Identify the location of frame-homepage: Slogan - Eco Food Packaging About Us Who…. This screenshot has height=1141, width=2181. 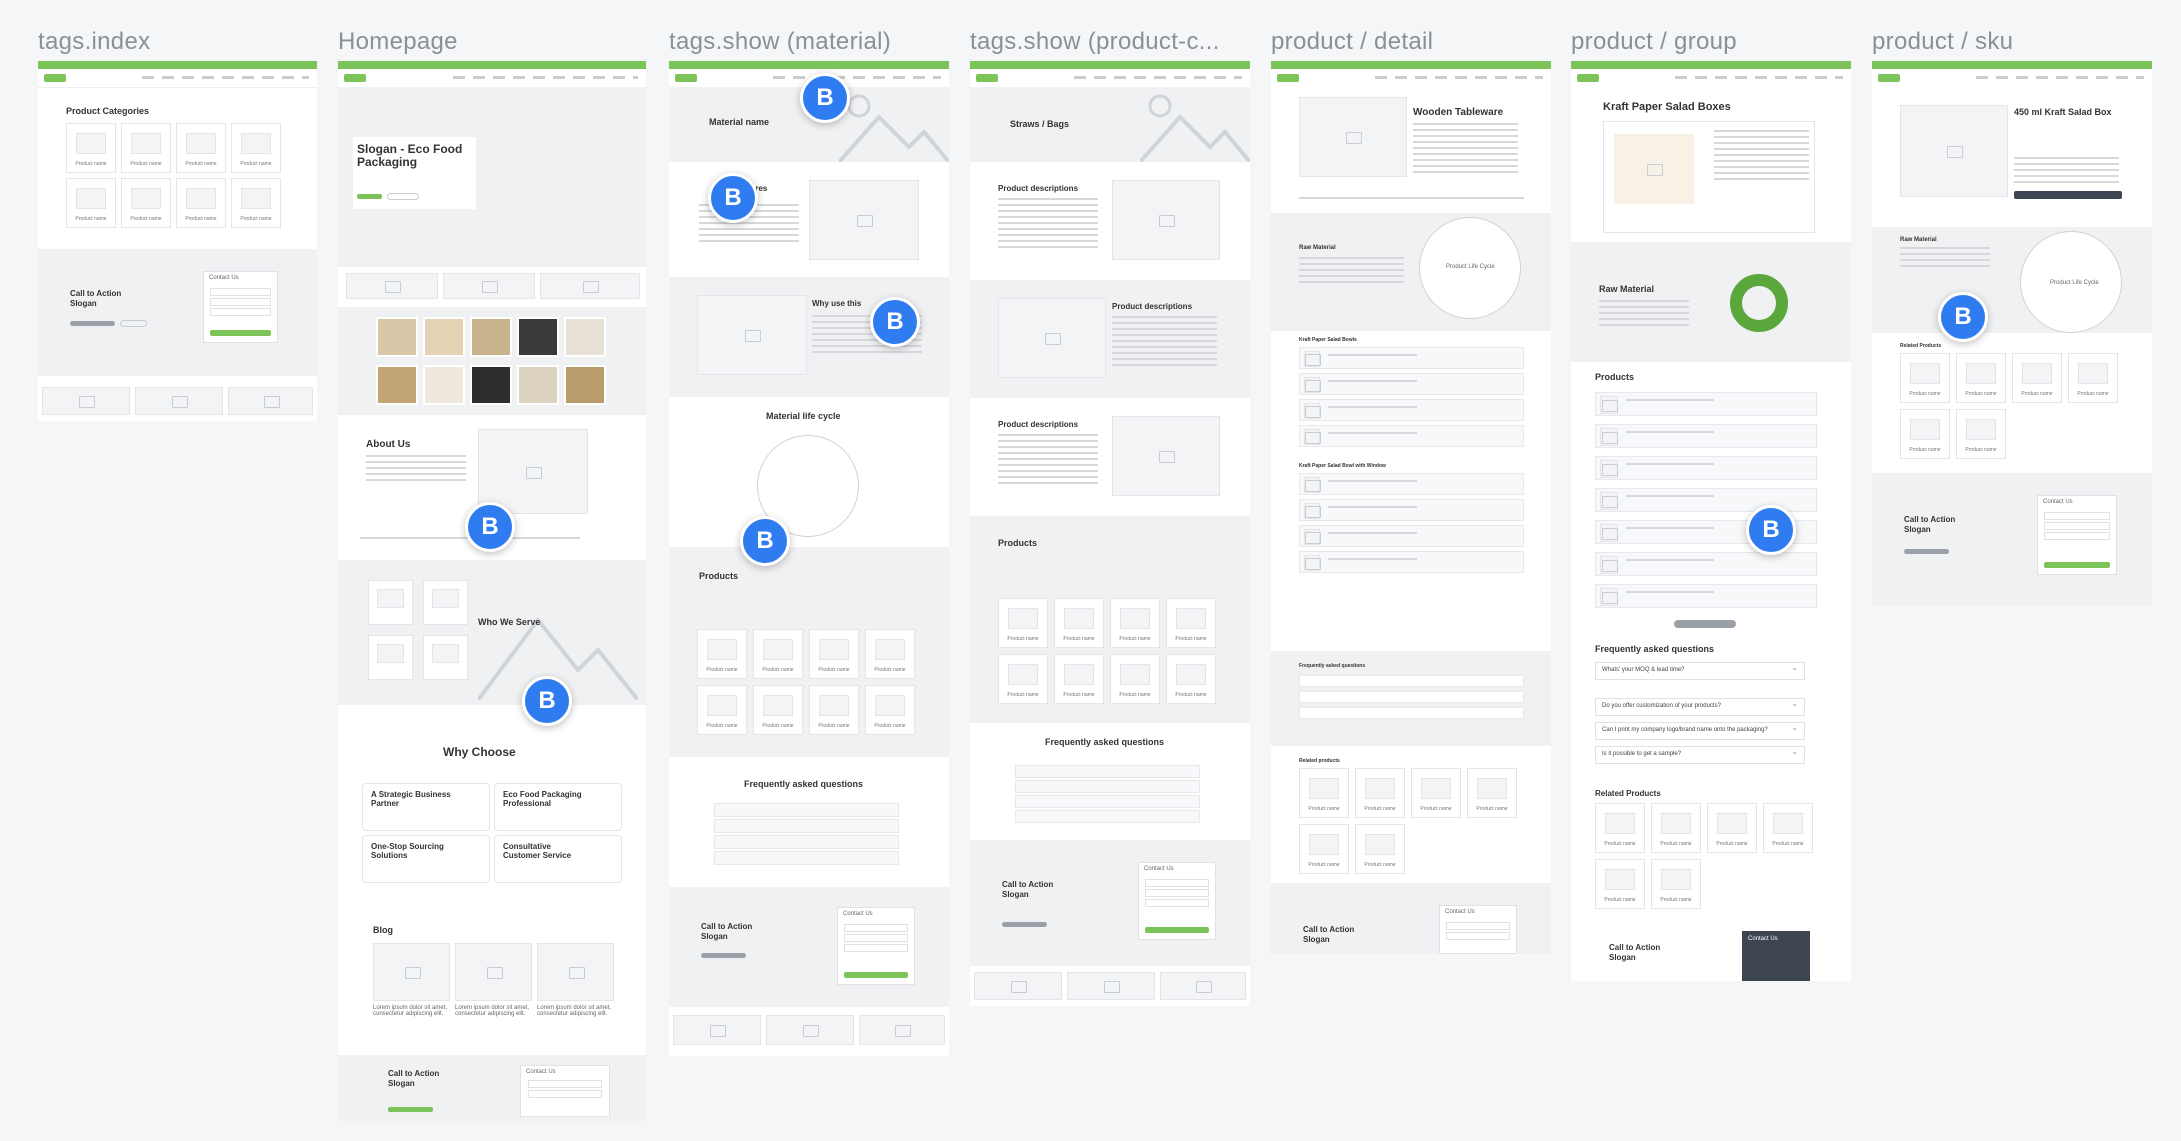
(492, 591).